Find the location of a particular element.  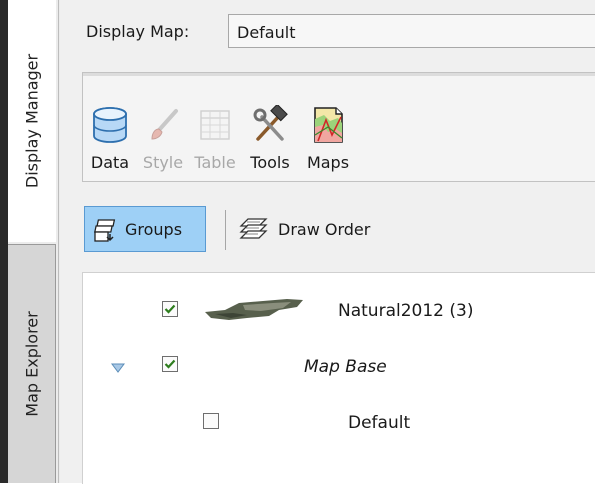

groups-button: Groups is located at coordinates (145, 229).